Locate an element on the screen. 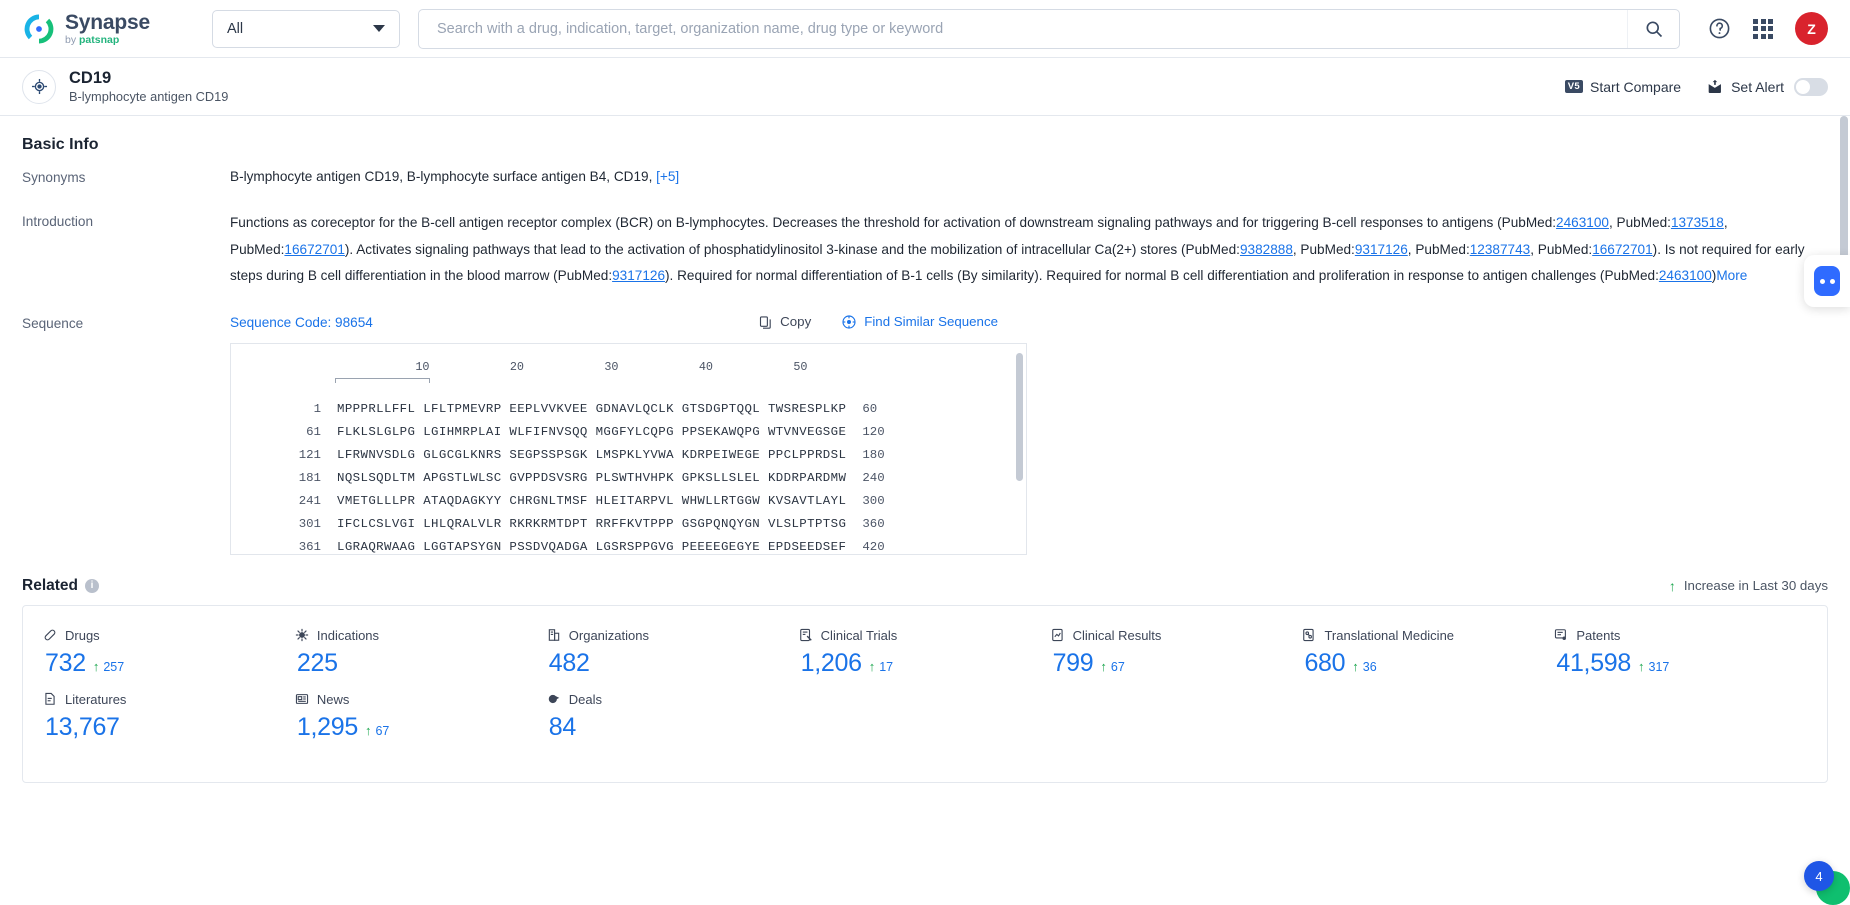  ai-assistant-icon is located at coordinates (1827, 281).